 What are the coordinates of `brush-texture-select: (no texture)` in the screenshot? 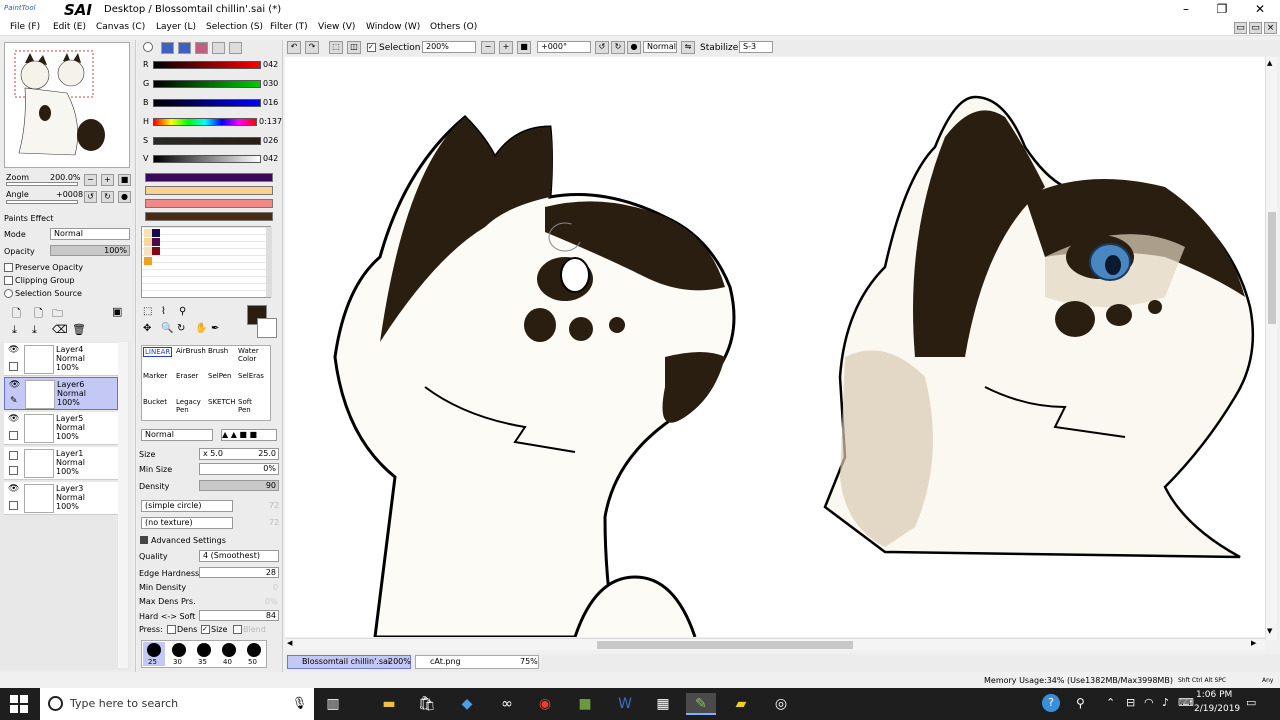 It's located at (187, 523).